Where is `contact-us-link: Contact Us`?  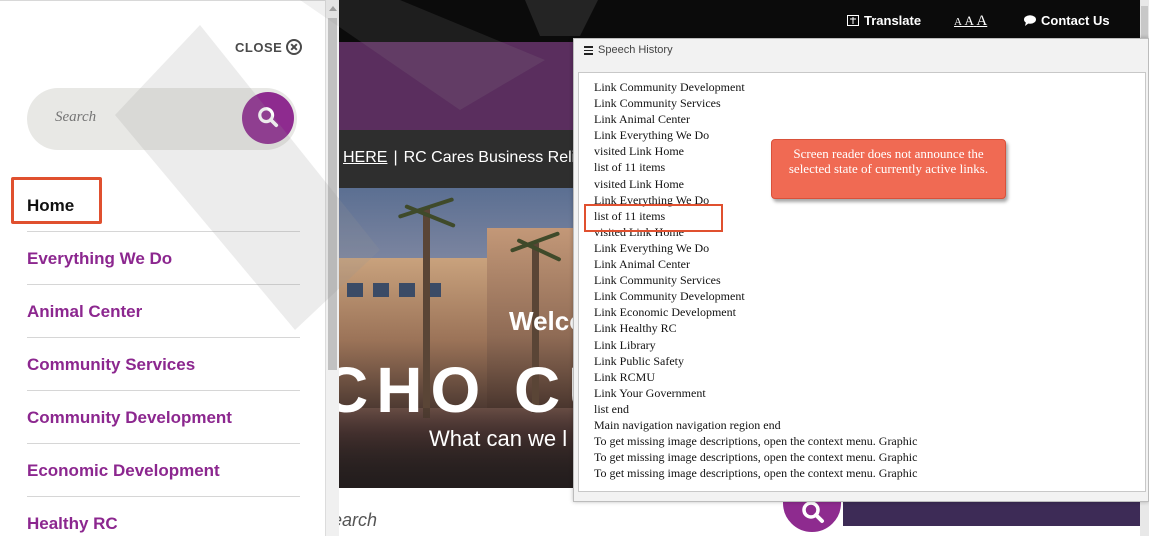
contact-us-link: Contact Us is located at coordinates (1067, 20).